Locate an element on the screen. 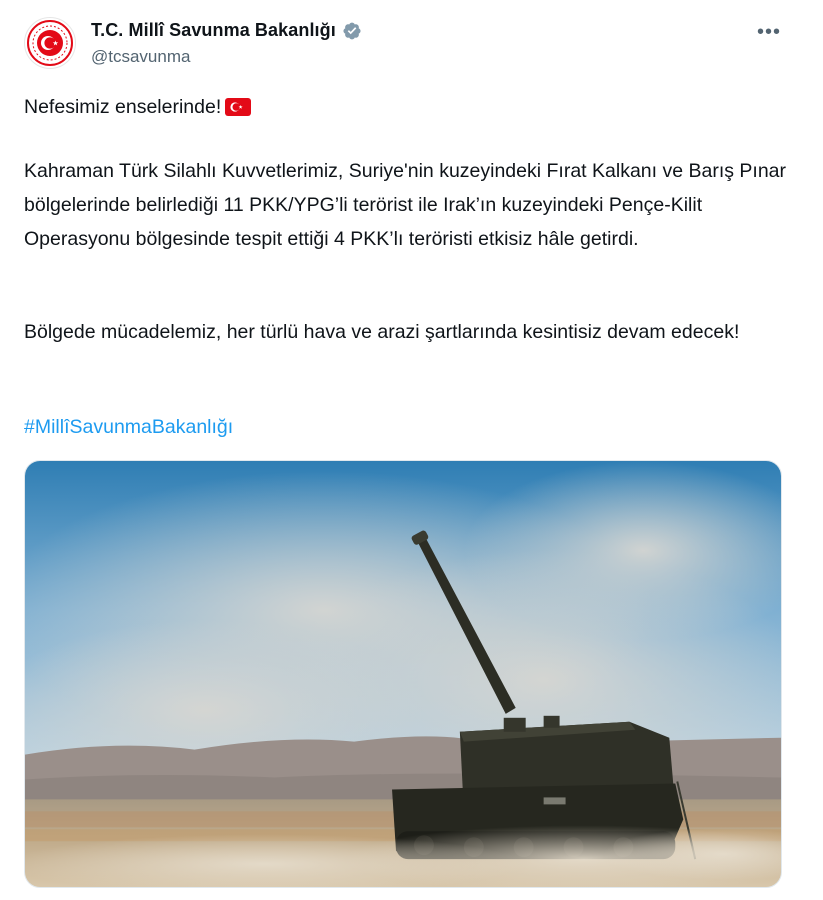 The image size is (823, 900). tweet-line-1: Nefesimiz enselerinde! is located at coordinates (409, 107).